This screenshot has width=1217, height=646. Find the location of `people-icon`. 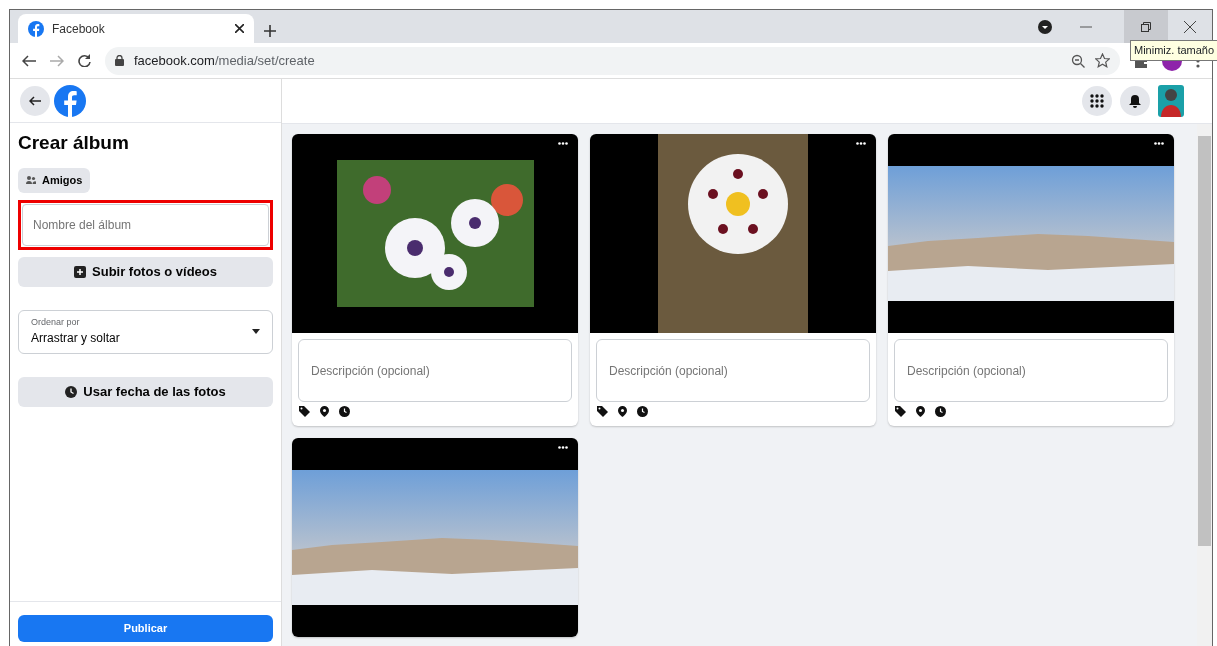

people-icon is located at coordinates (31, 180).